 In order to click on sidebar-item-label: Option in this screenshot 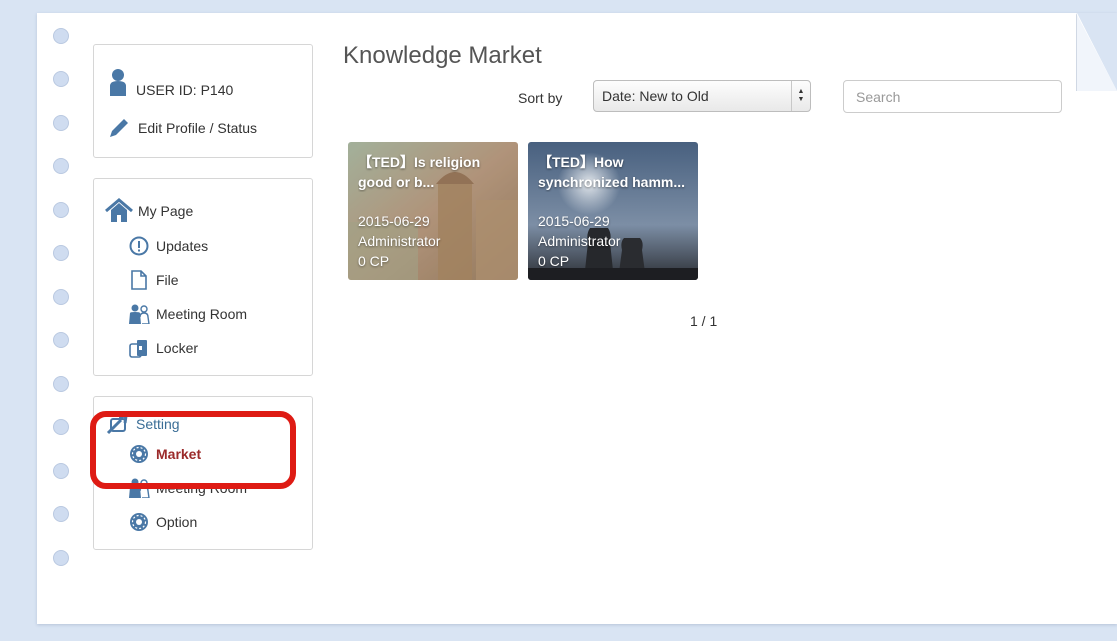, I will do `click(177, 522)`.